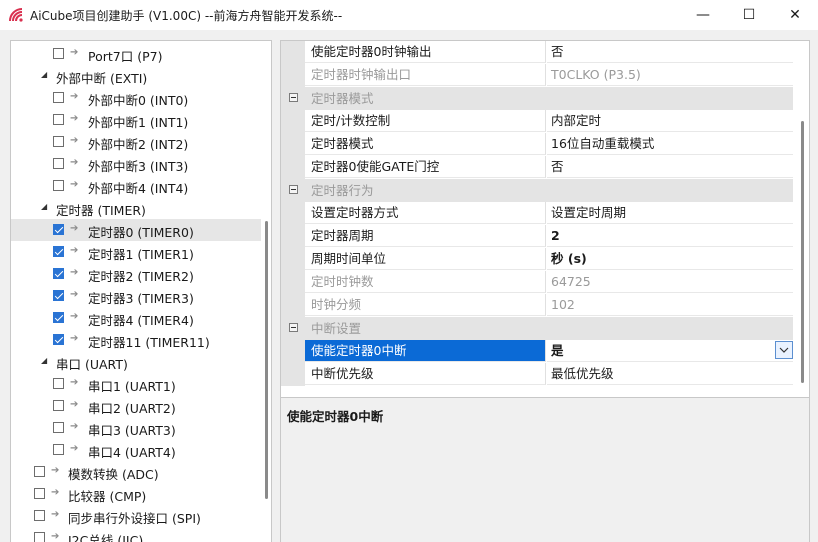 The width and height of the screenshot is (818, 542). I want to click on property-value: 16位自动重载模式, so click(670, 144).